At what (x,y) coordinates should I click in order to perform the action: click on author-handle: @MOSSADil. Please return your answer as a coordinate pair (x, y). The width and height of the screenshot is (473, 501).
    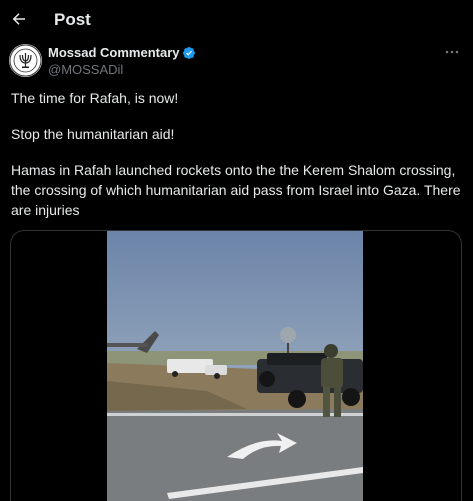
    Looking at the image, I should click on (85, 69).